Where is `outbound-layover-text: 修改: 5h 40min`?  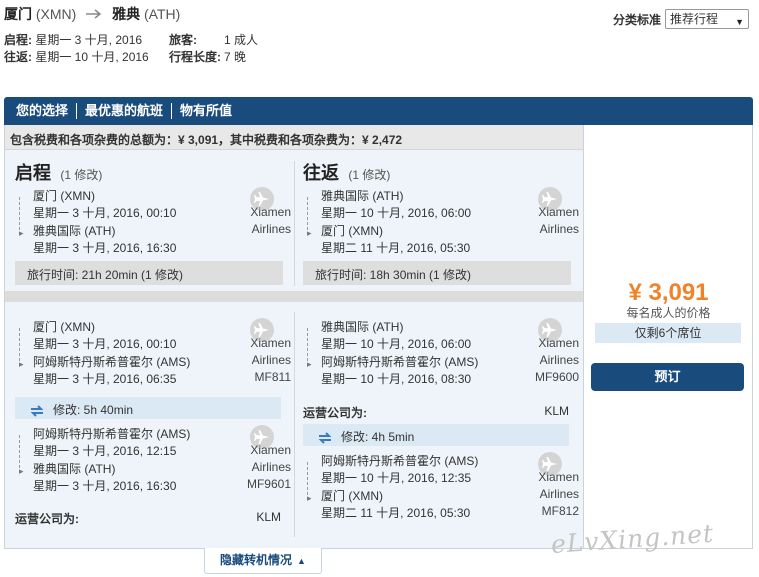 outbound-layover-text: 修改: 5h 40min is located at coordinates (93, 410).